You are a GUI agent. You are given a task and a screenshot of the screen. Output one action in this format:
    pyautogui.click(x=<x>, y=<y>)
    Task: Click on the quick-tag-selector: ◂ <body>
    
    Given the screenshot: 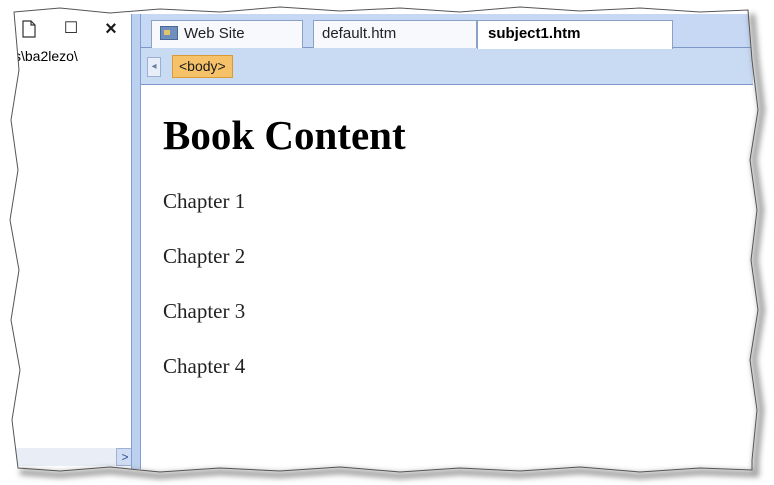 What is the action you would take?
    pyautogui.click(x=447, y=66)
    